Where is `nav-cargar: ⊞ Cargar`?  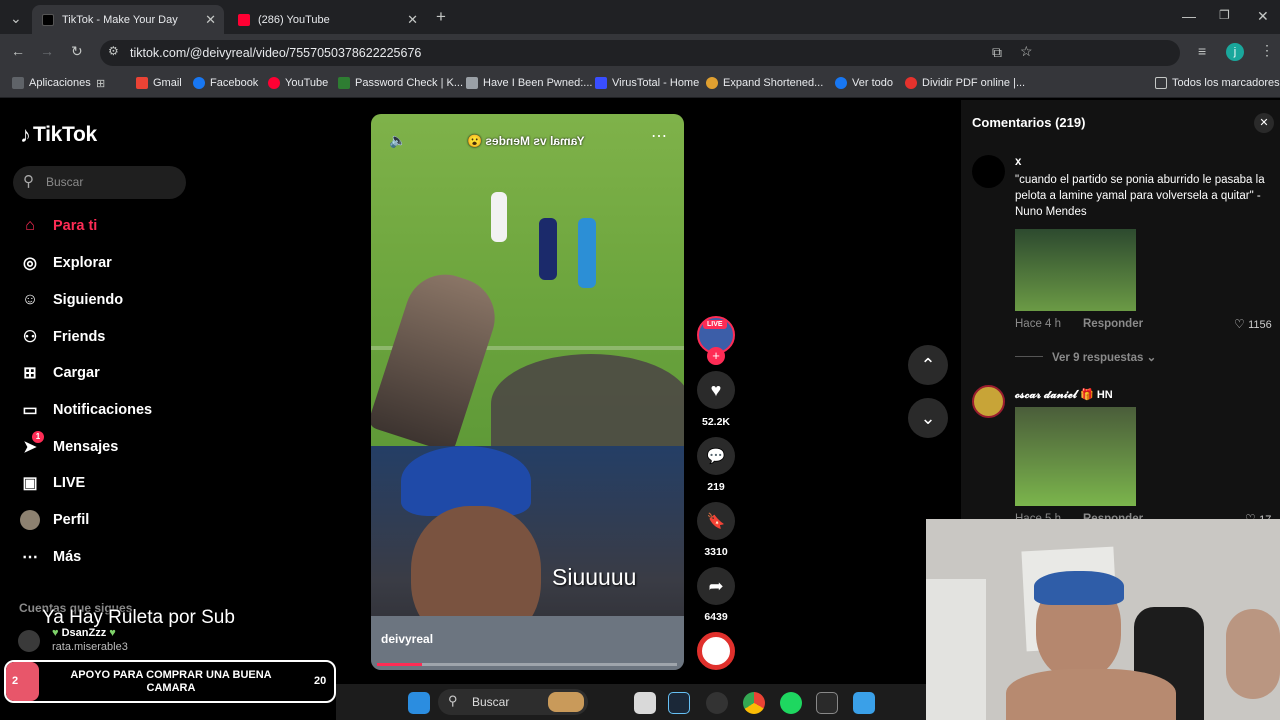 nav-cargar: ⊞ Cargar is located at coordinates (59, 373).